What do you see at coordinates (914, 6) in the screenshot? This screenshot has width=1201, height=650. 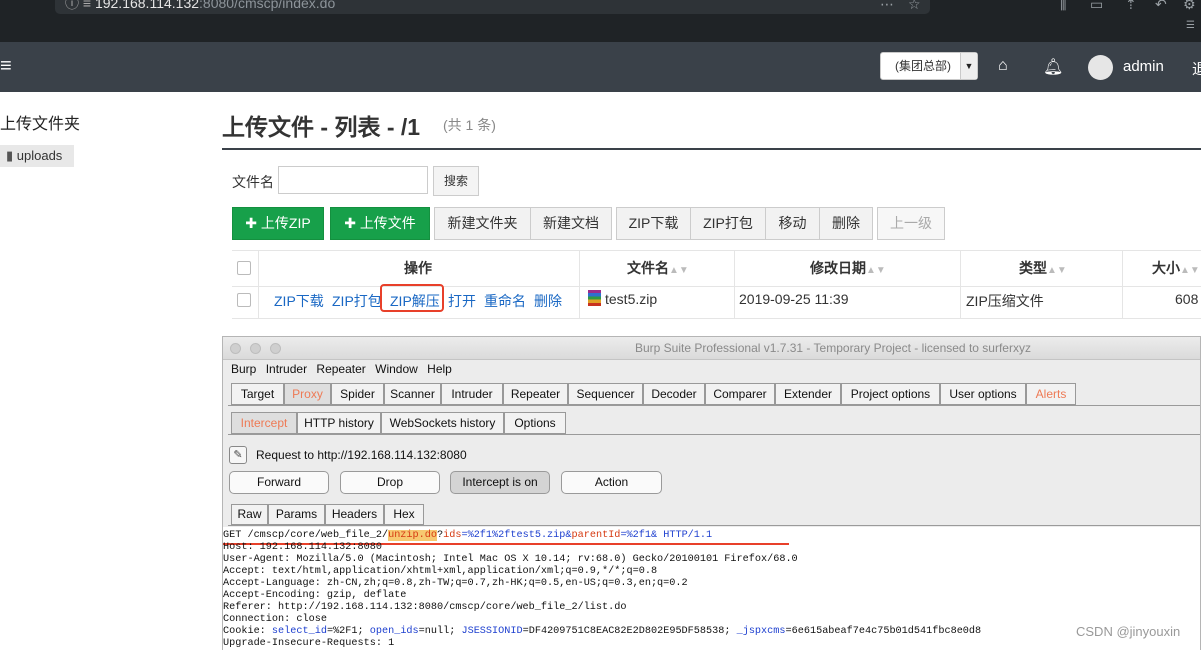 I see `bookmark-star-icon: ☆` at bounding box center [914, 6].